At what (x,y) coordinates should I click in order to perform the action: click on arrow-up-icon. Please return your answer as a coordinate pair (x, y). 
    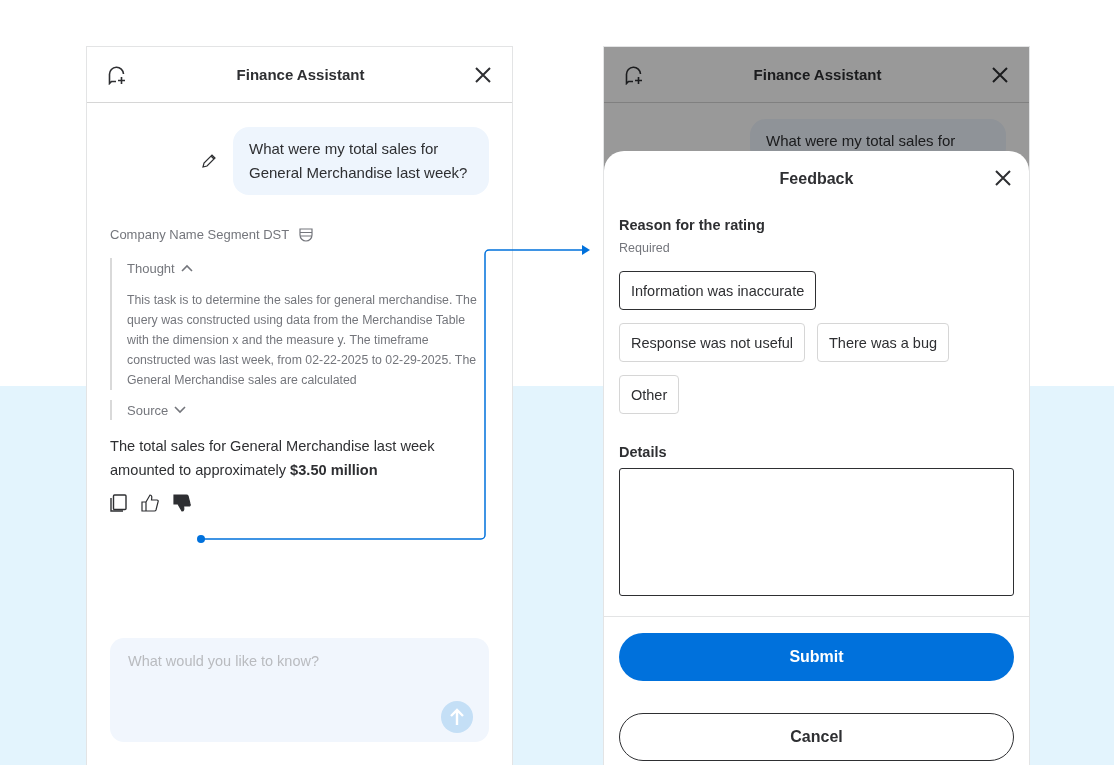
    Looking at the image, I should click on (457, 717).